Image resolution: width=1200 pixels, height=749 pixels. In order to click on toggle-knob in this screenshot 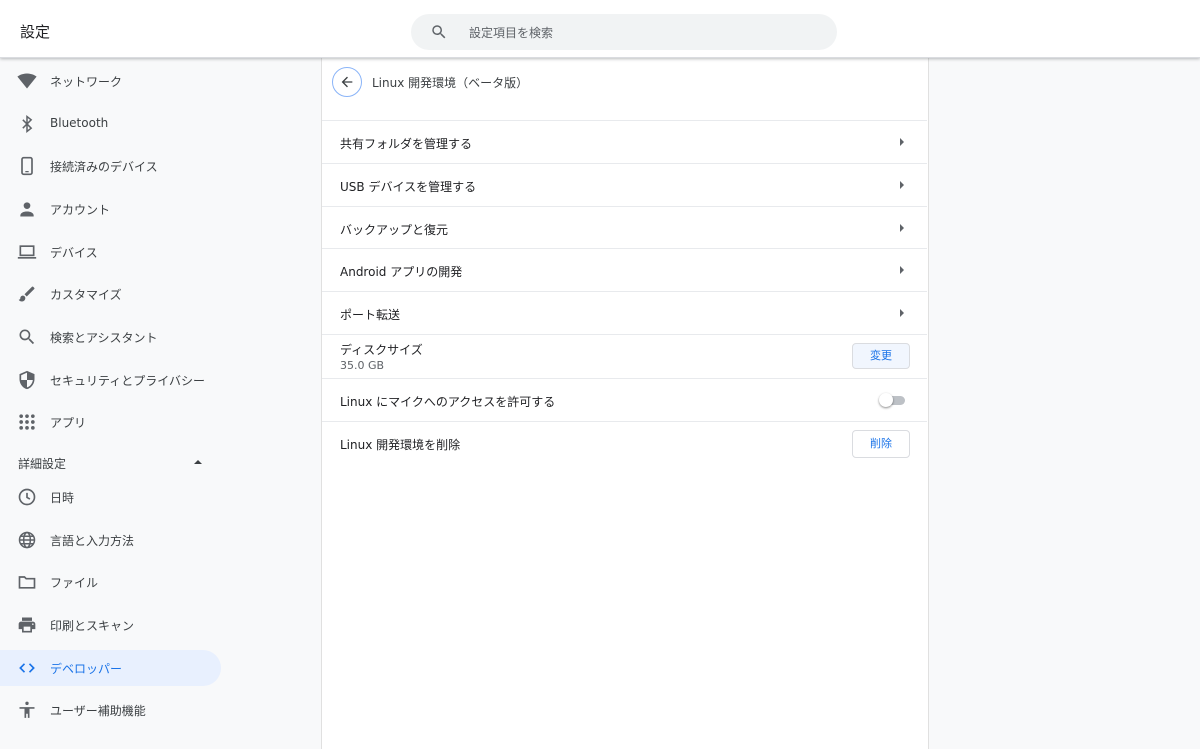, I will do `click(886, 400)`.